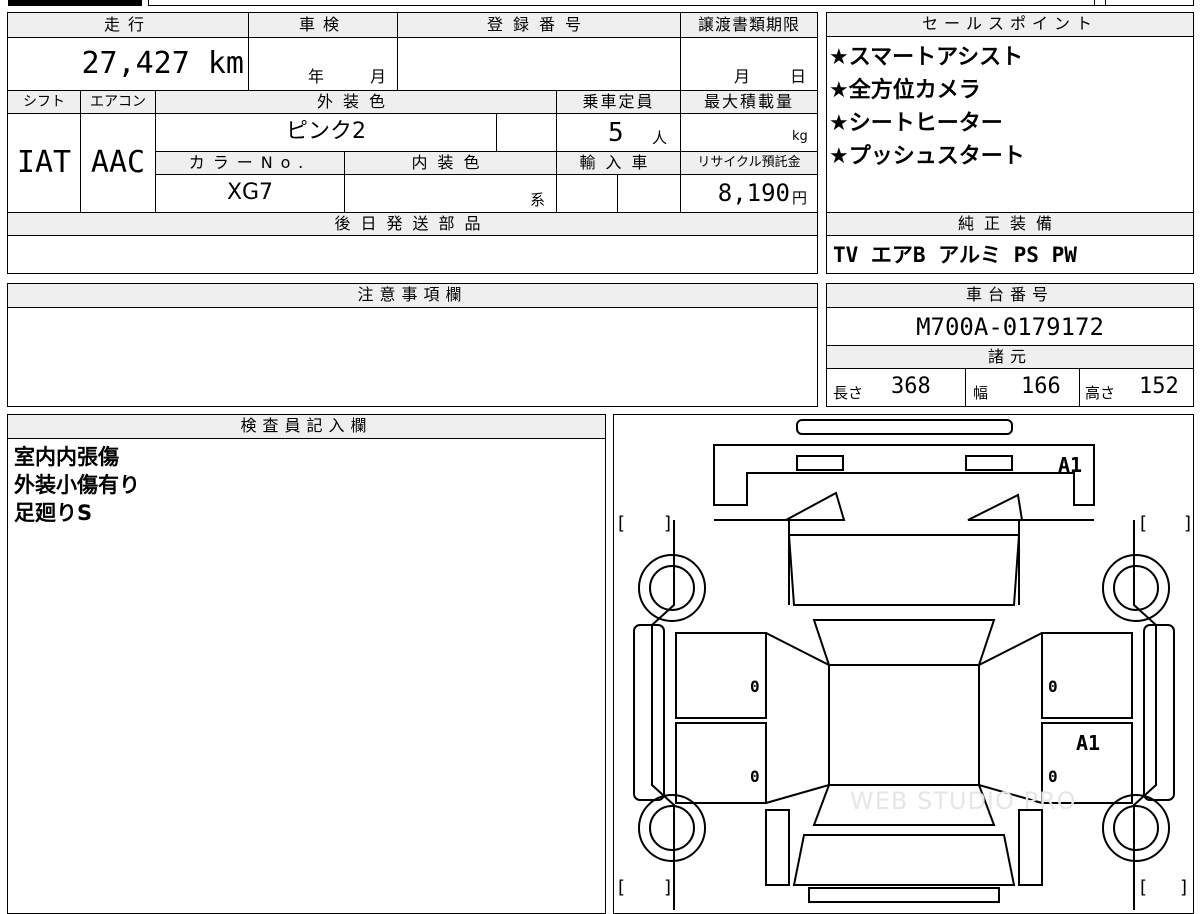 The height and width of the screenshot is (914, 1200). Describe the element at coordinates (963, 801) in the screenshot. I see `watermark: WEB STUDIO PRO` at that location.